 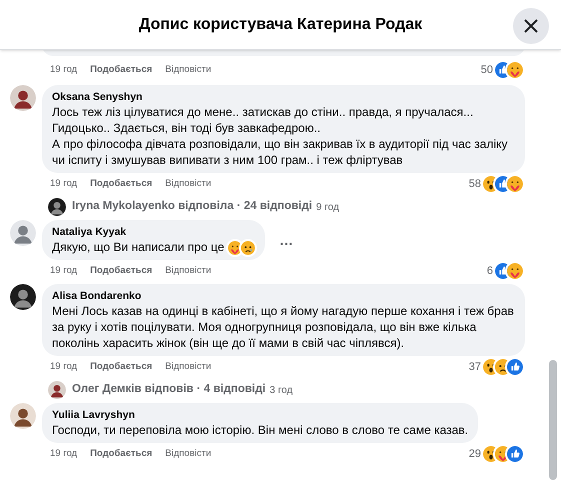 What do you see at coordinates (474, 454) in the screenshot?
I see `reaction-count: 29` at bounding box center [474, 454].